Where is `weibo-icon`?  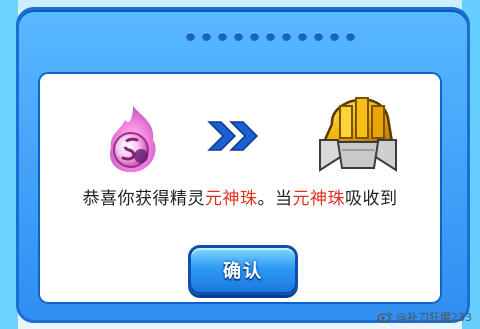 weibo-icon is located at coordinates (385, 317).